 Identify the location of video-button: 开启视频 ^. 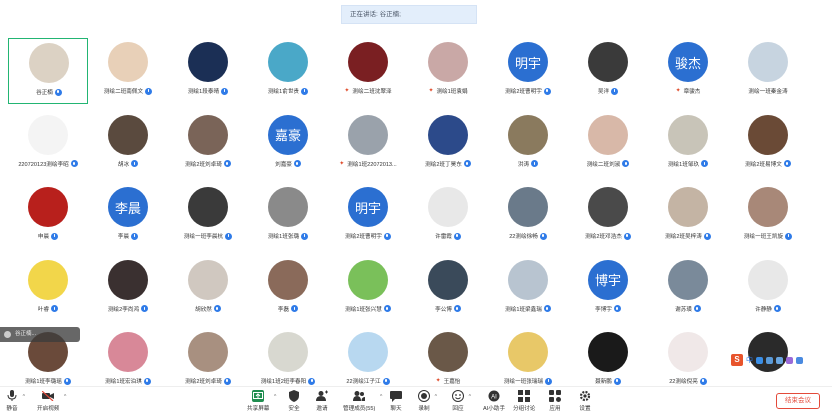
(51, 402).